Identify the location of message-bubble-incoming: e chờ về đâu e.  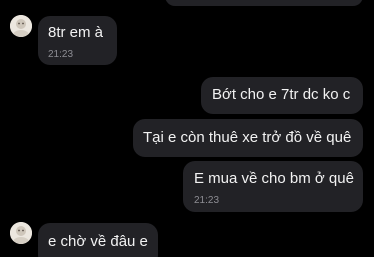
(98, 240).